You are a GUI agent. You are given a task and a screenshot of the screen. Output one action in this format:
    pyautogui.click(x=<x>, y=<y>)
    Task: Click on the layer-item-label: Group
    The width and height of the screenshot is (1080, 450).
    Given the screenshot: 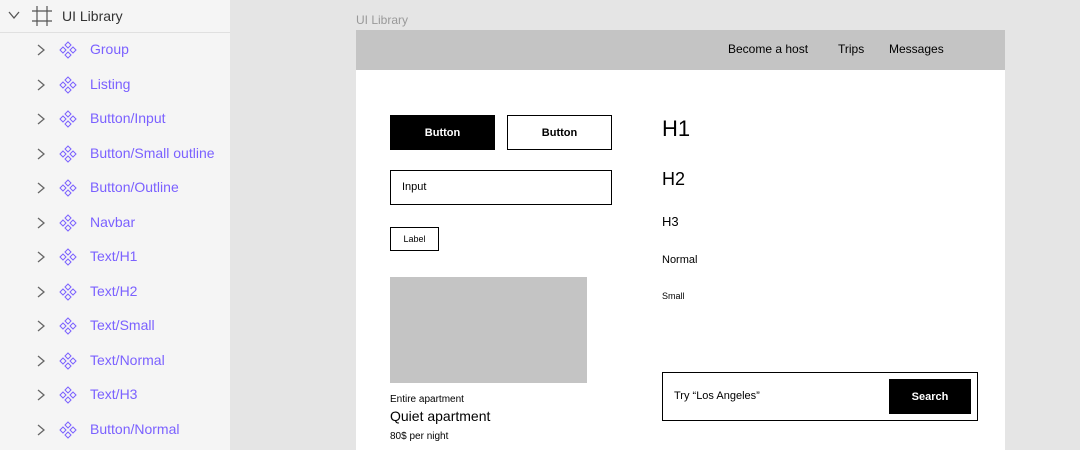 What is the action you would take?
    pyautogui.click(x=109, y=49)
    